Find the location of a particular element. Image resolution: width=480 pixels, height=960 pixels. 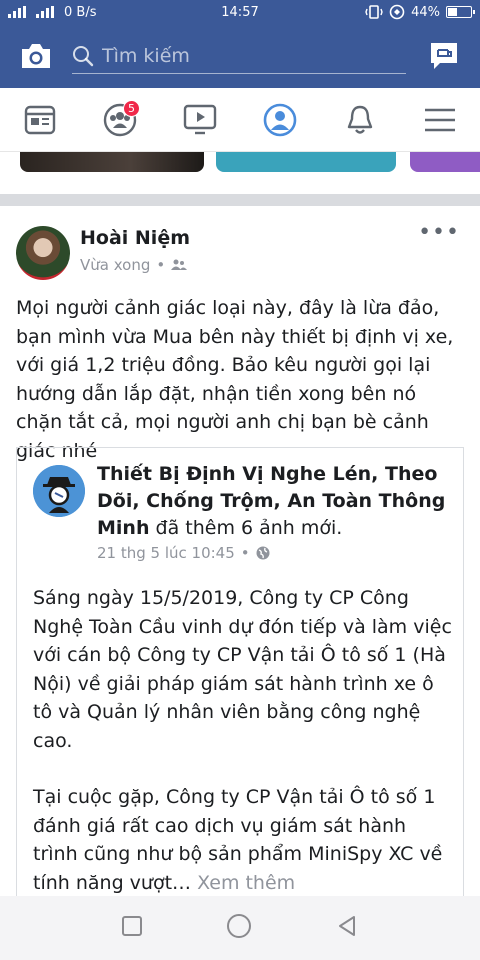

search-bar is located at coordinates (239, 56).